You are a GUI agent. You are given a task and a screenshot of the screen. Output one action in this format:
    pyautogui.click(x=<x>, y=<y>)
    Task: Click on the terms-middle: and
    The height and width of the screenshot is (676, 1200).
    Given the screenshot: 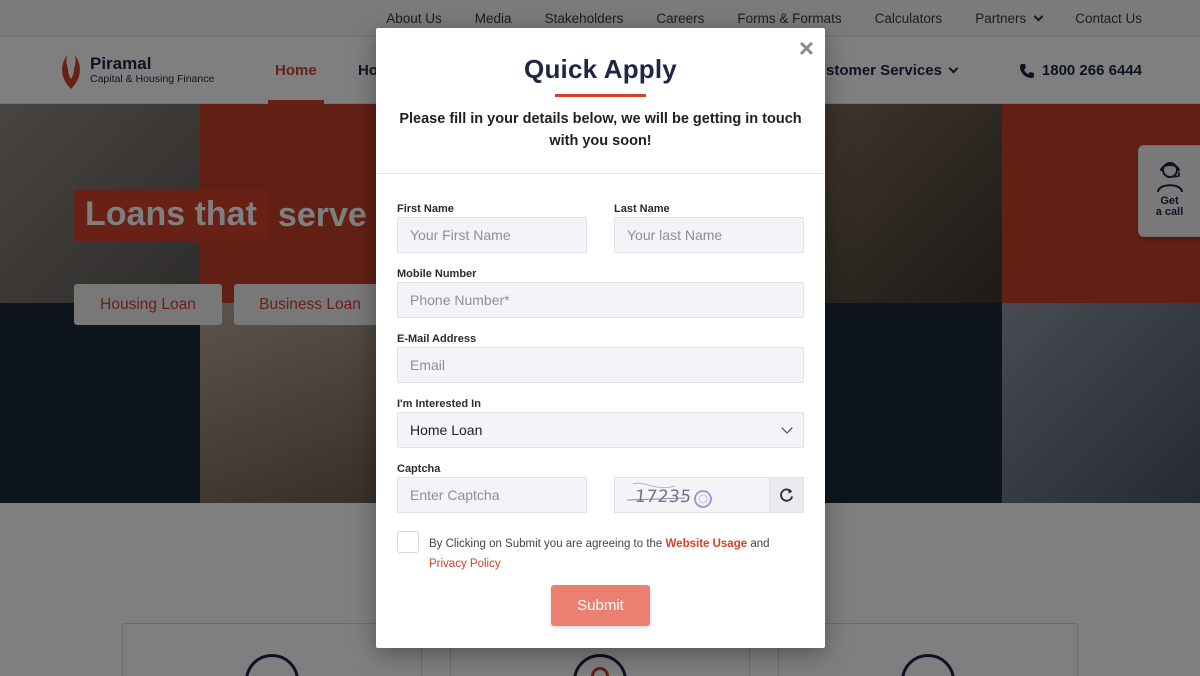 What is the action you would take?
    pyautogui.click(x=758, y=544)
    